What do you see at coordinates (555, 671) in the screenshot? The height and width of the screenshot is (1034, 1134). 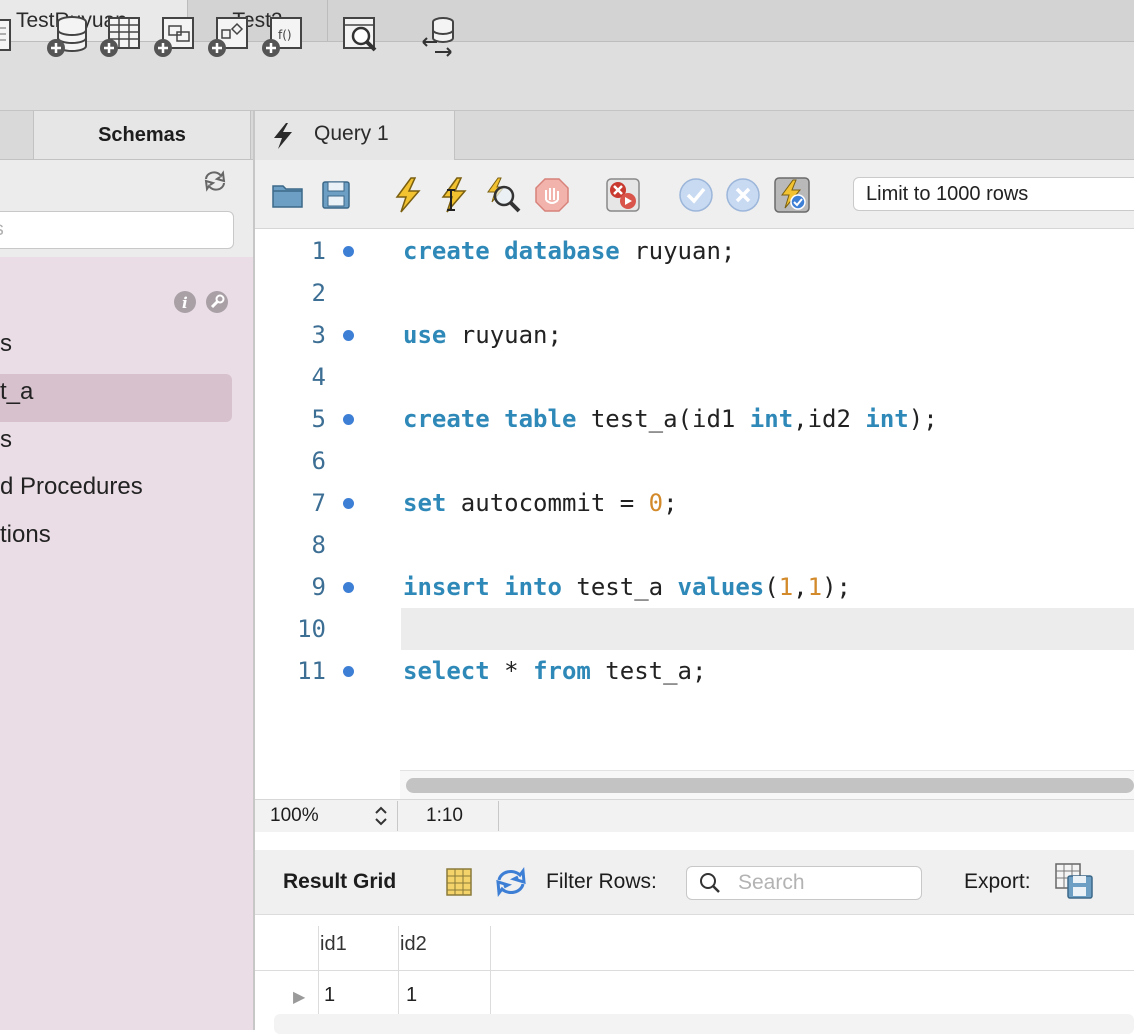 I see `code-text: select * from test_a;` at bounding box center [555, 671].